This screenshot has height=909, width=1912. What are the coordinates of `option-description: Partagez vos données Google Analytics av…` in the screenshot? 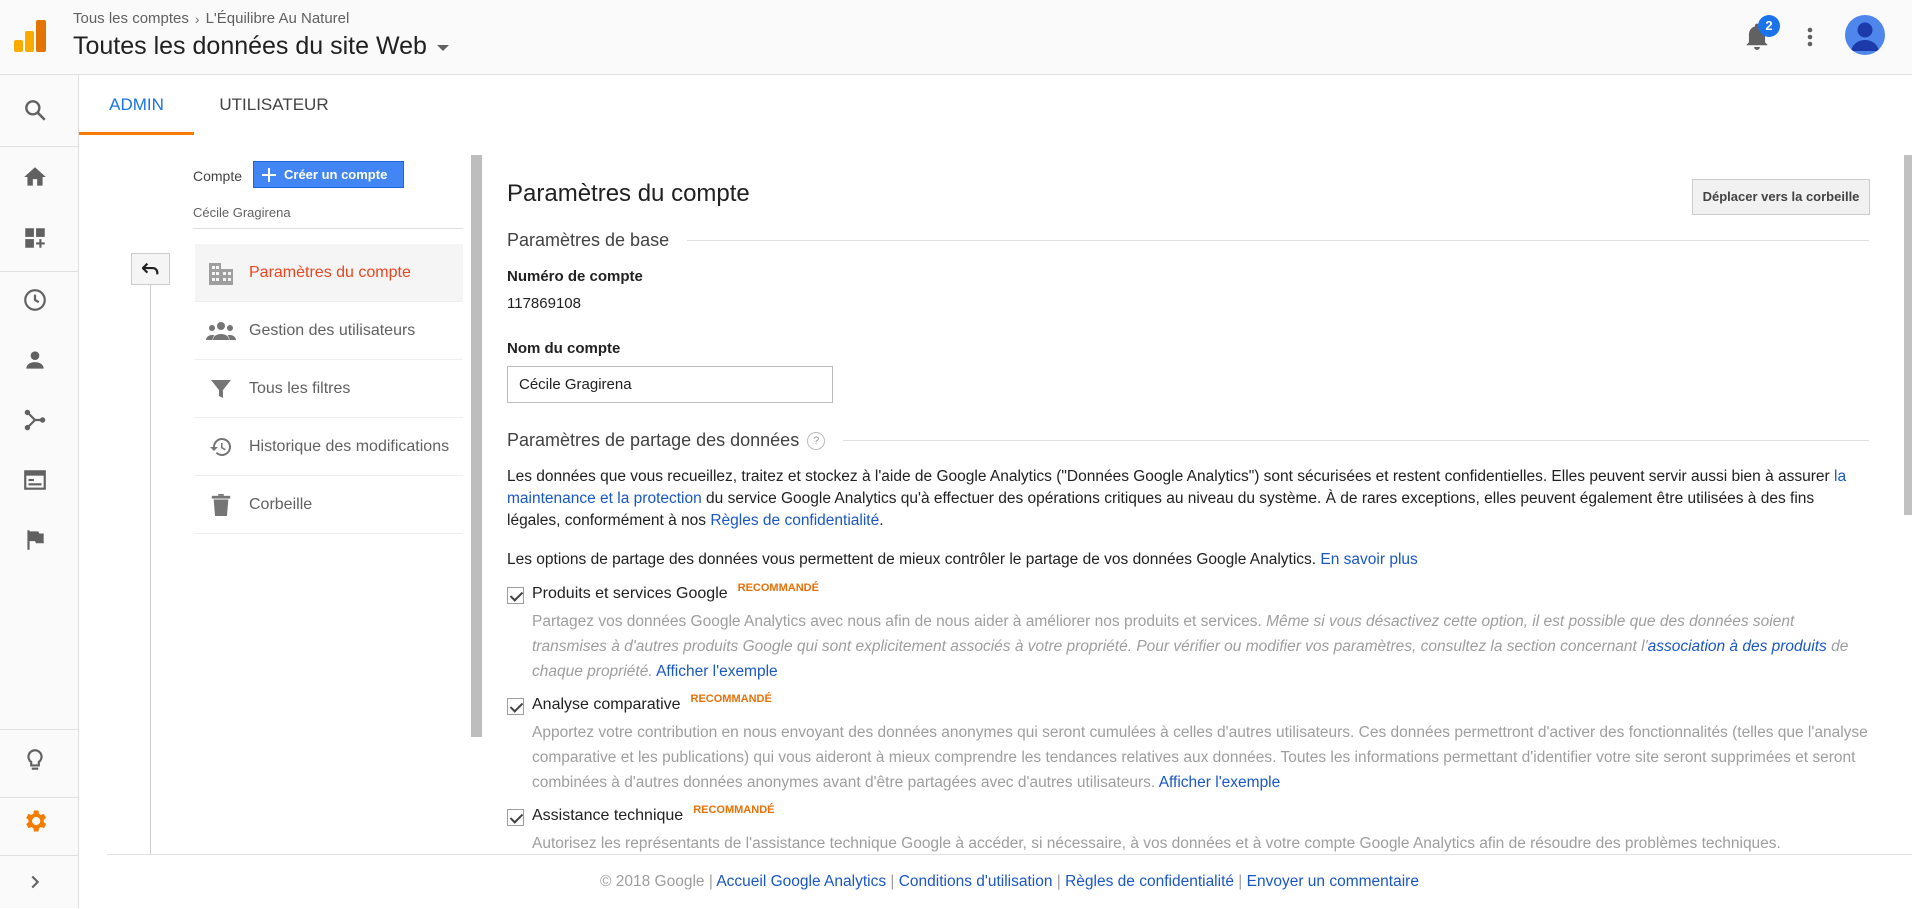 It's located at (1202, 646).